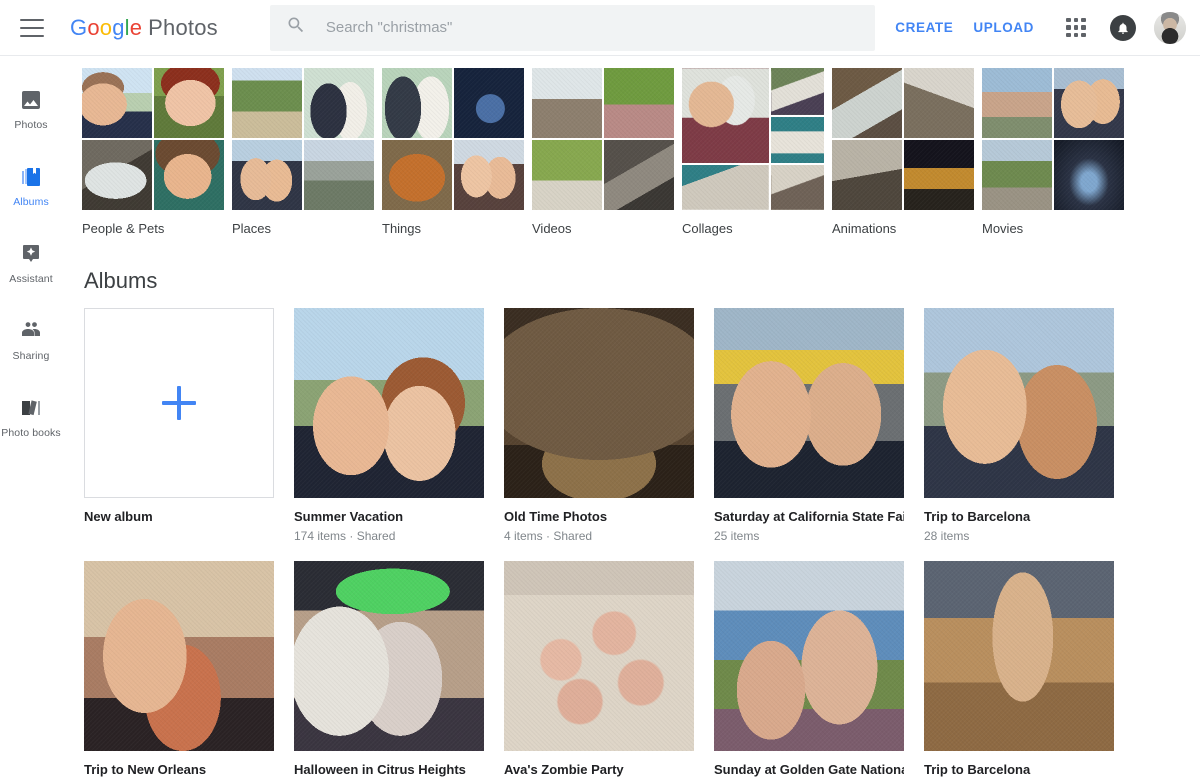 The image size is (1200, 781). Describe the element at coordinates (380, 770) in the screenshot. I see `album-title: Halloween in Citrus Heights` at that location.